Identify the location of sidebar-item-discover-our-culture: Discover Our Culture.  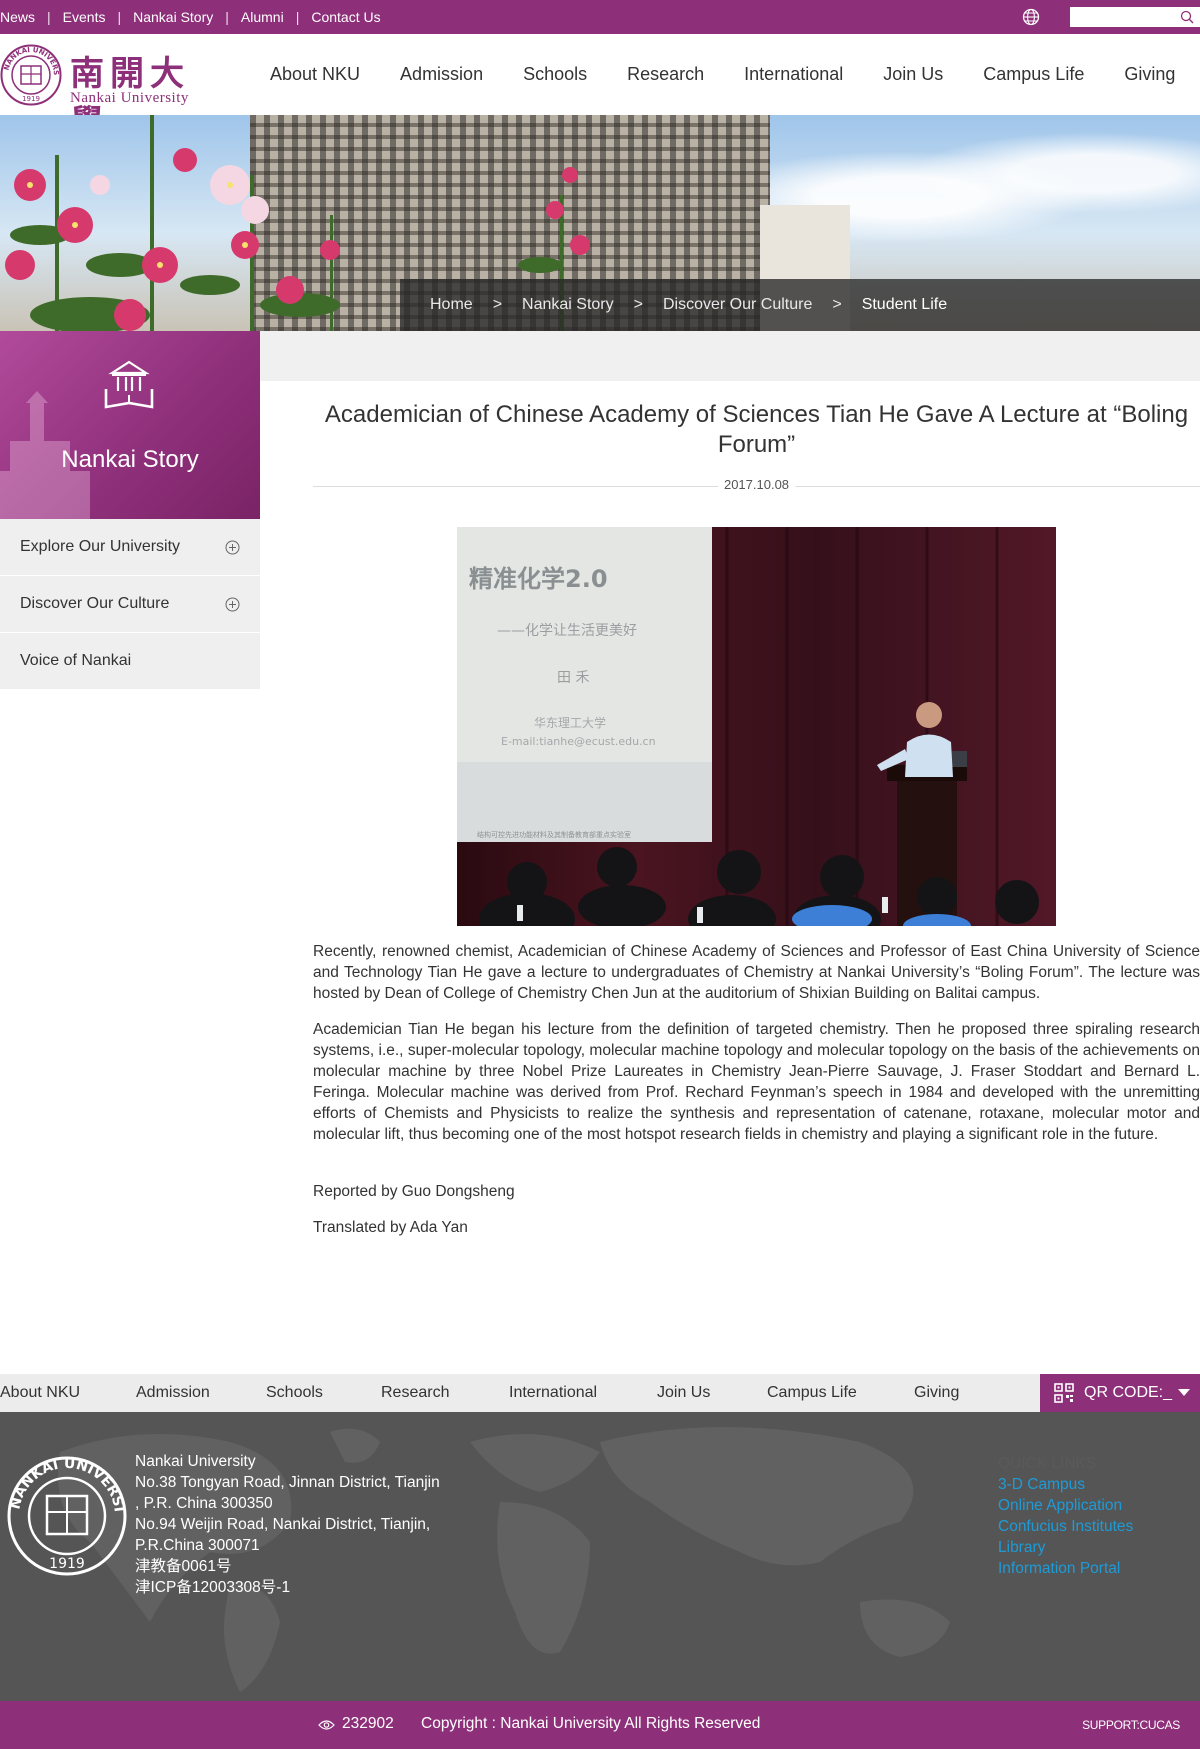
(130, 604).